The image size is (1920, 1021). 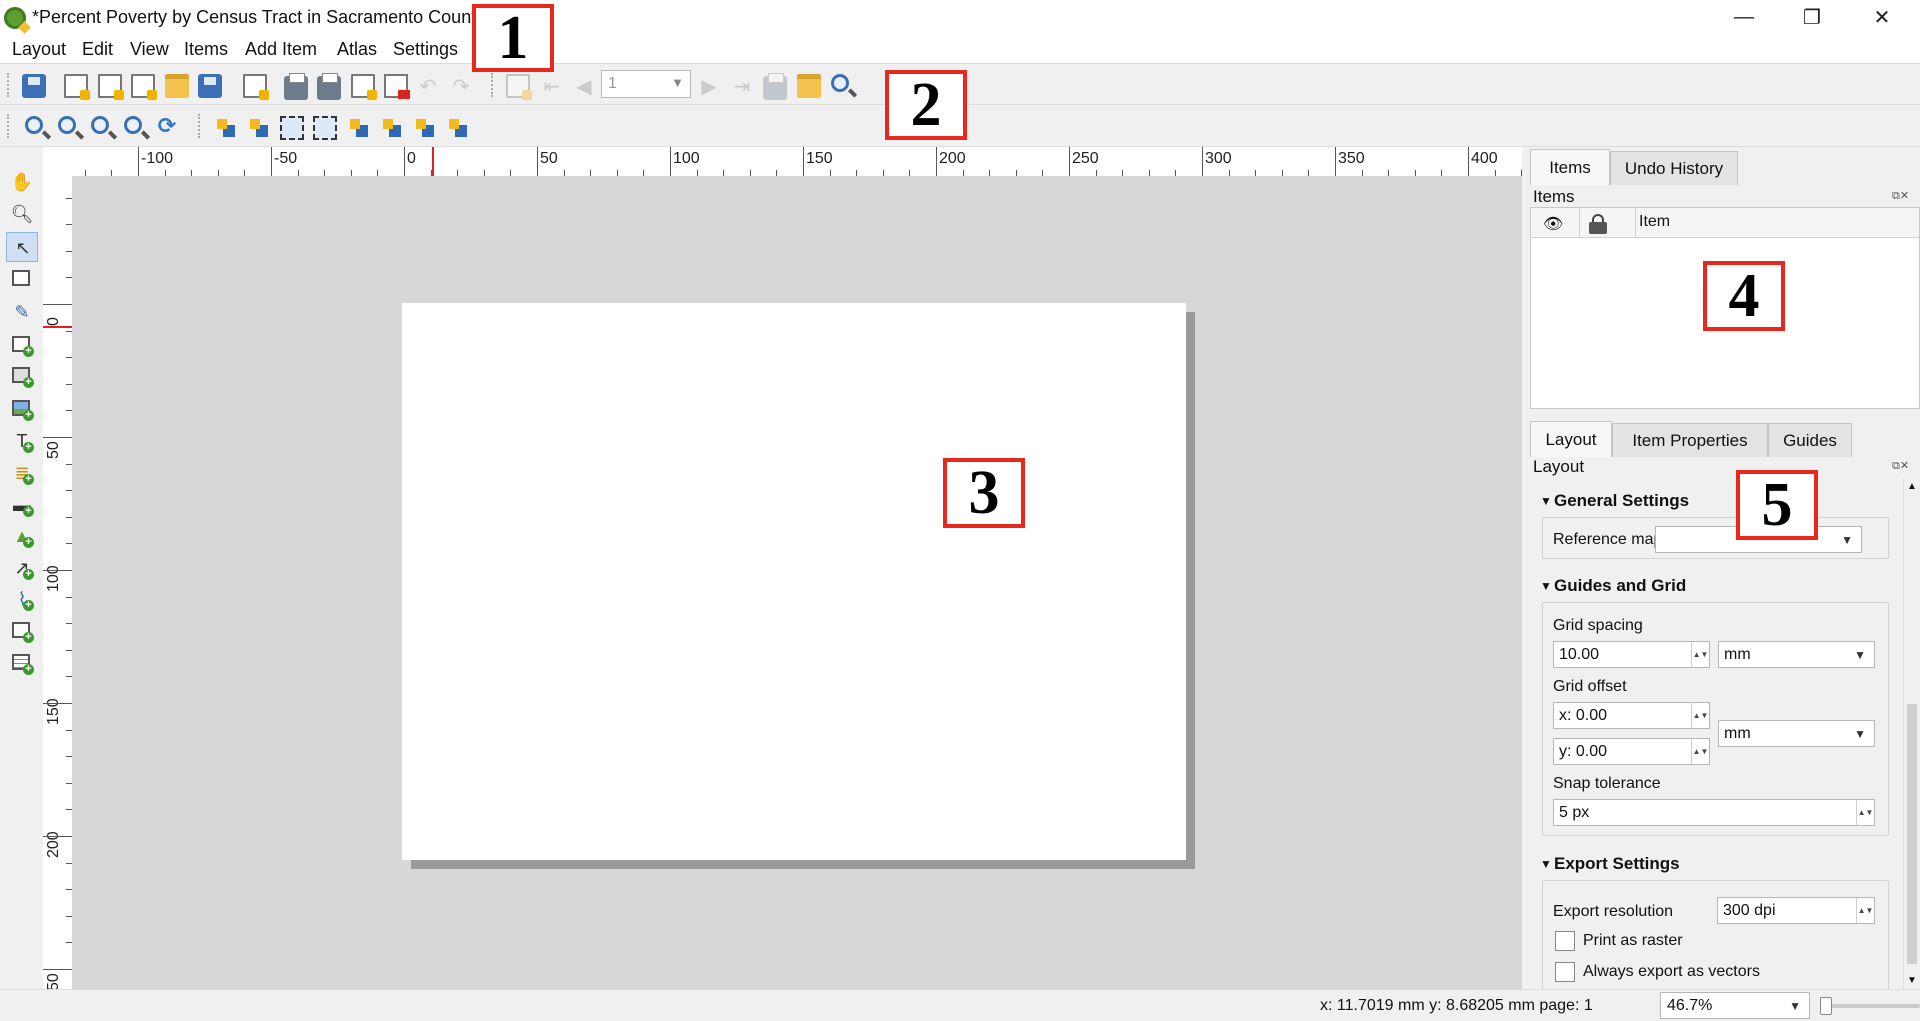 I want to click on undo-icon: ↶, so click(x=428, y=86).